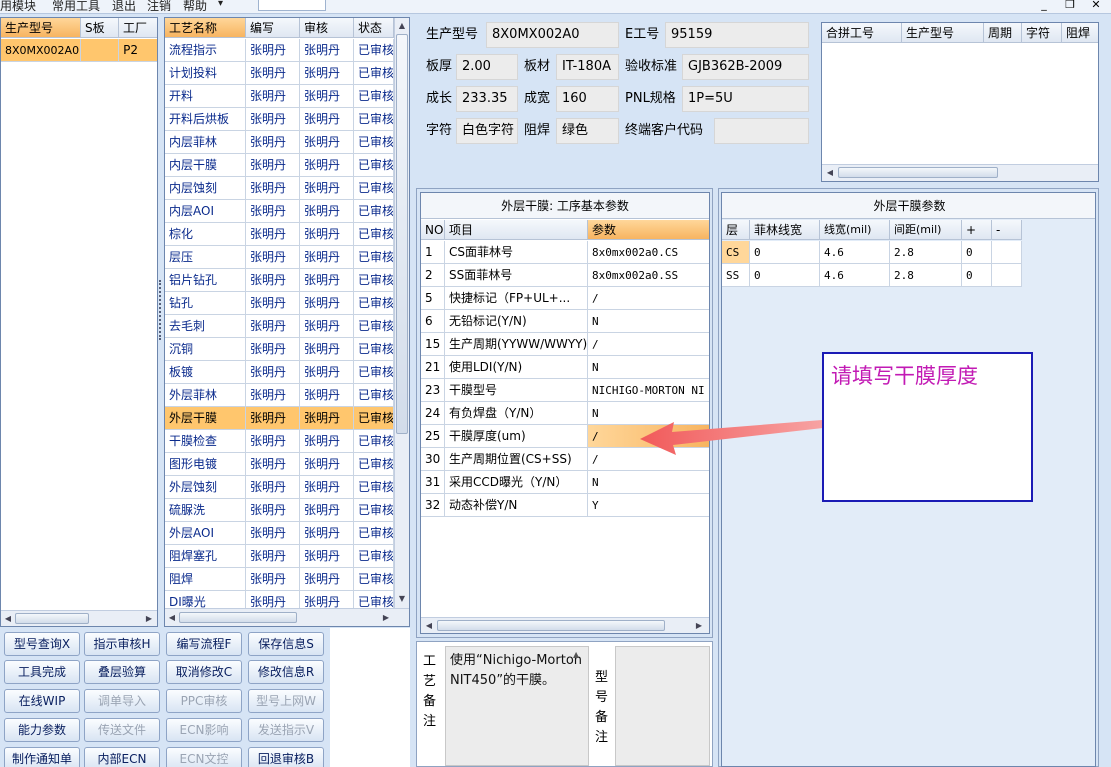  I want to click on model-remark-field, so click(662, 706).